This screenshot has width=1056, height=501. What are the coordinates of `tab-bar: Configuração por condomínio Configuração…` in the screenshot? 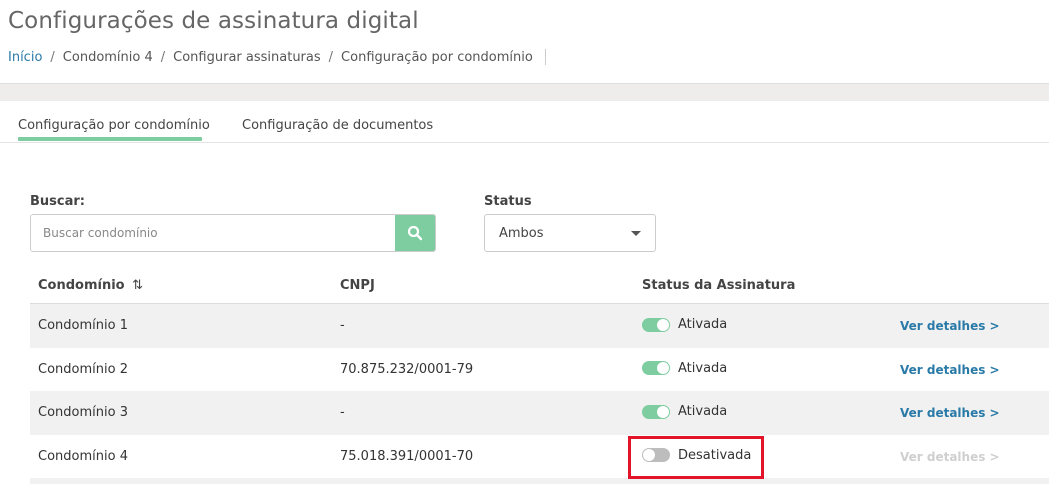 It's located at (524, 122).